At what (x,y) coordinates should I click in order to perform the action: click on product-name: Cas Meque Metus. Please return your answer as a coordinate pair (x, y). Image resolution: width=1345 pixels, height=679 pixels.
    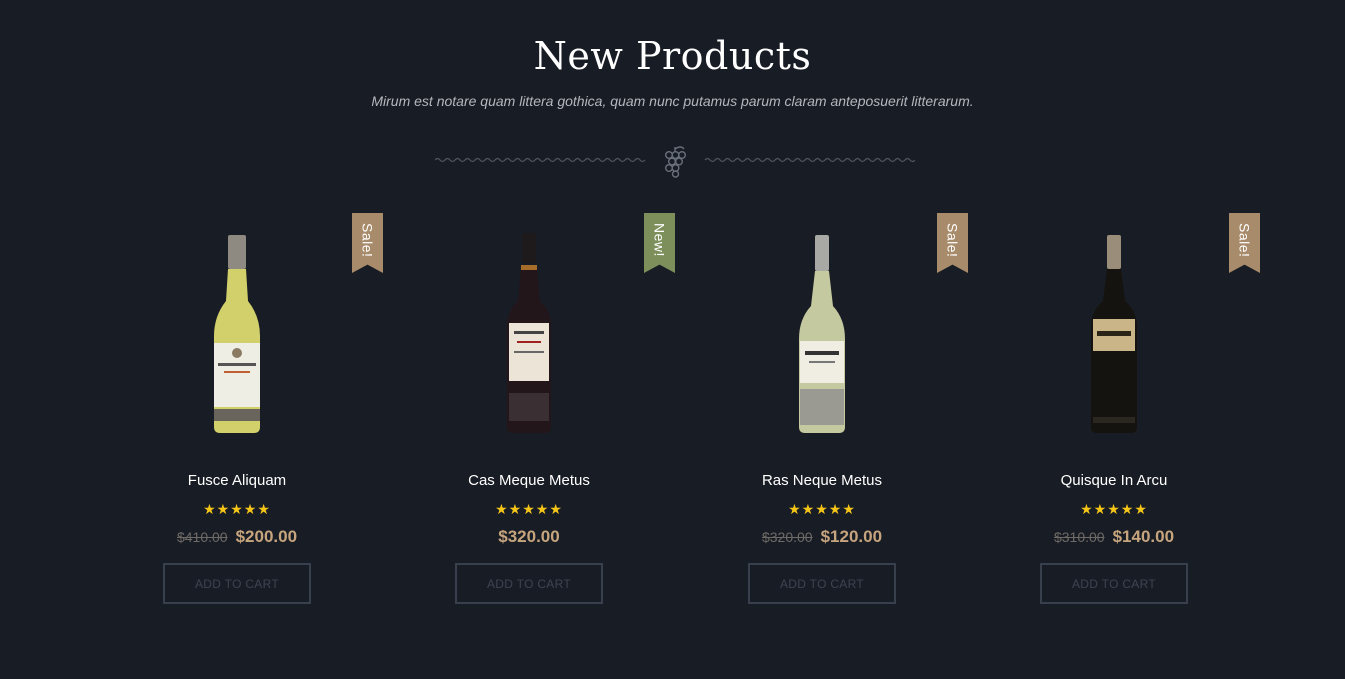
    Looking at the image, I should click on (529, 480).